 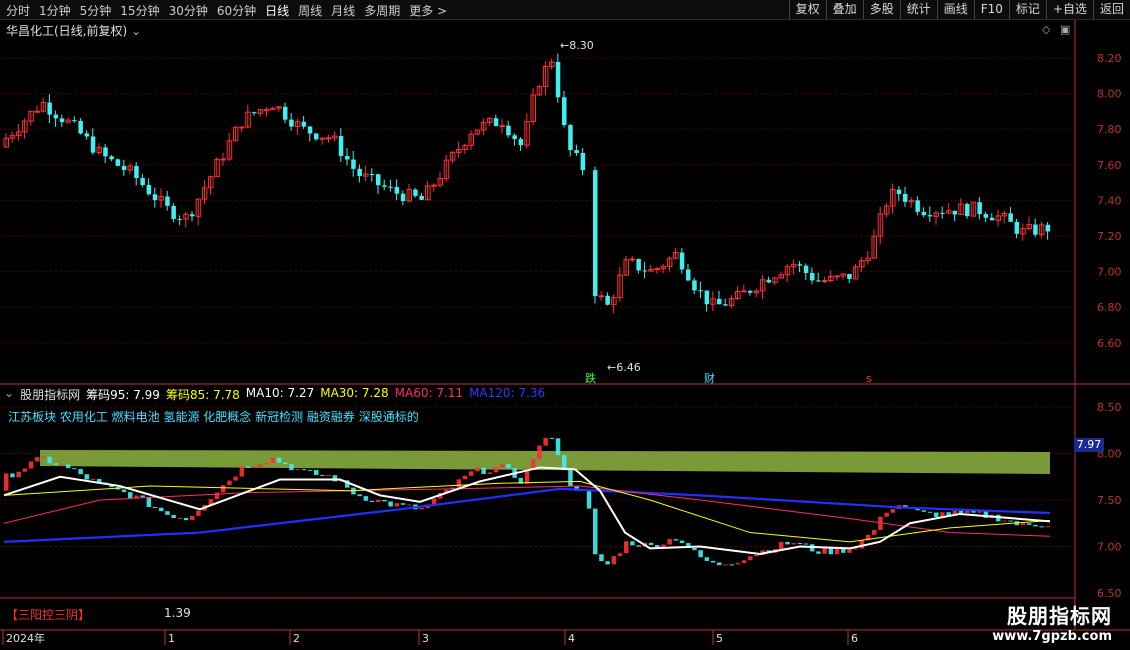 What do you see at coordinates (123, 395) in the screenshot?
I see `indicator-value: 筹码95: 7.99` at bounding box center [123, 395].